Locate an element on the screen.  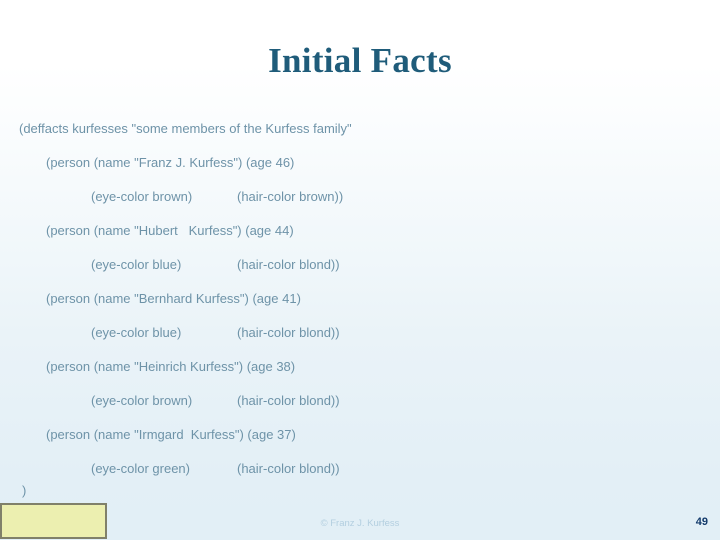
fact-line-text: (person (name "Hubert Kurfess") (age 44) is located at coordinates (170, 230).